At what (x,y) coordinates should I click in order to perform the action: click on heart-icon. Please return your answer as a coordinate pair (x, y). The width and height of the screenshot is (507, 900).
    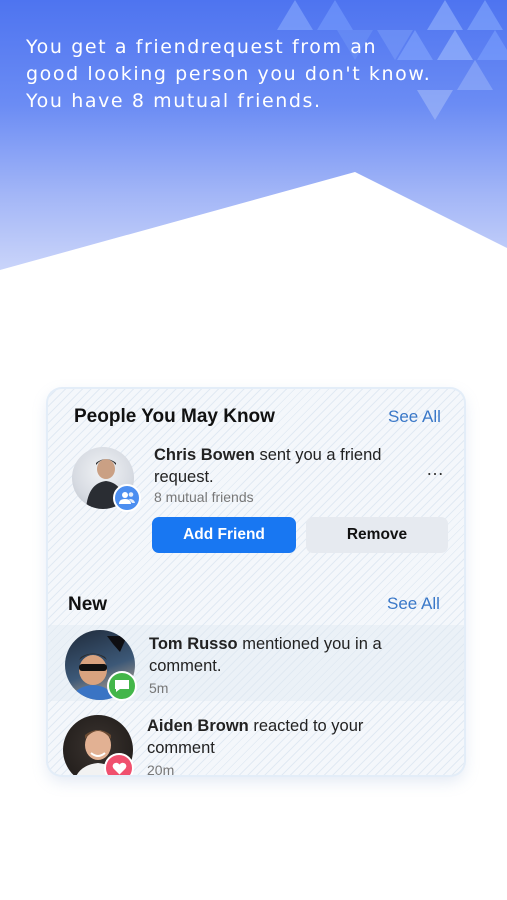
    Looking at the image, I should click on (119, 768).